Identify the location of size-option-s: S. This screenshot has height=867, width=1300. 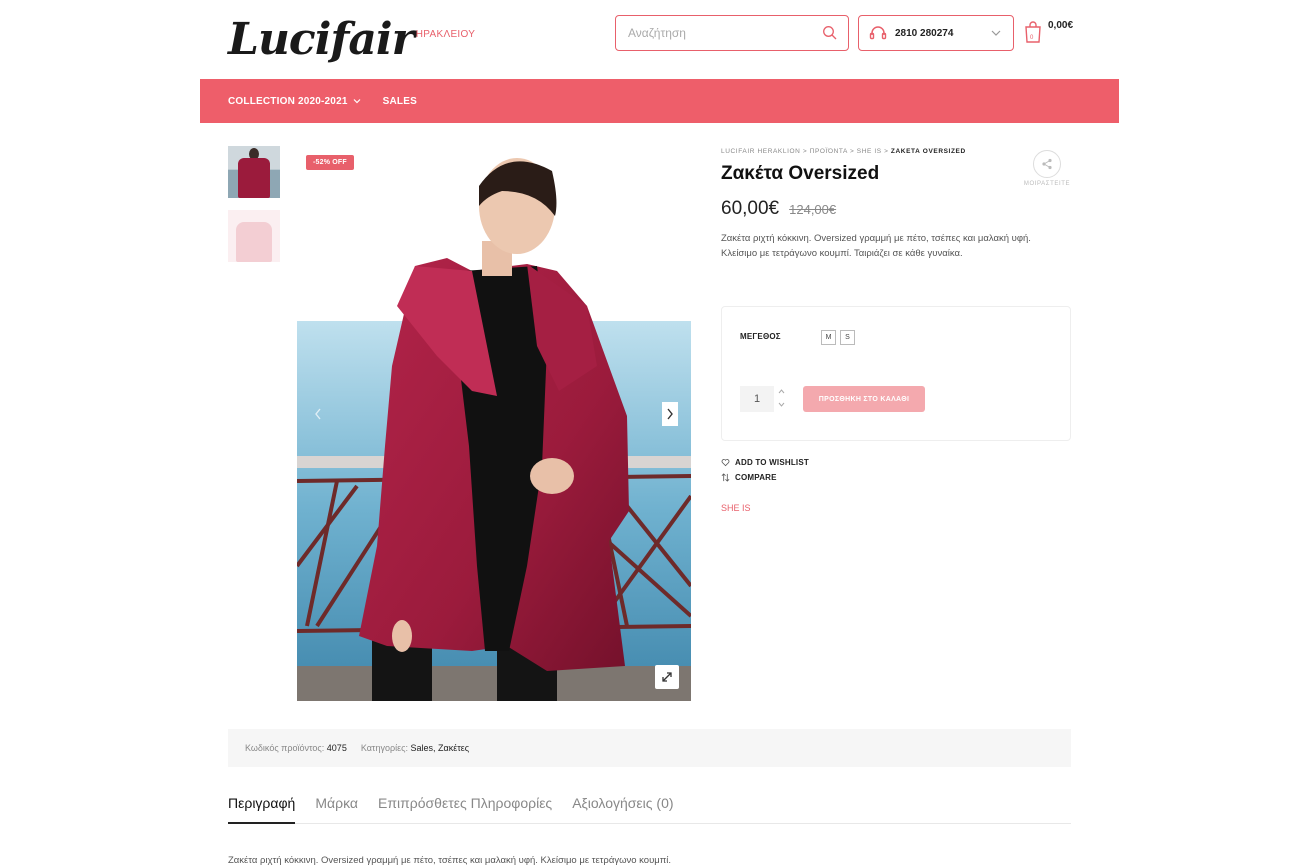
(847, 337).